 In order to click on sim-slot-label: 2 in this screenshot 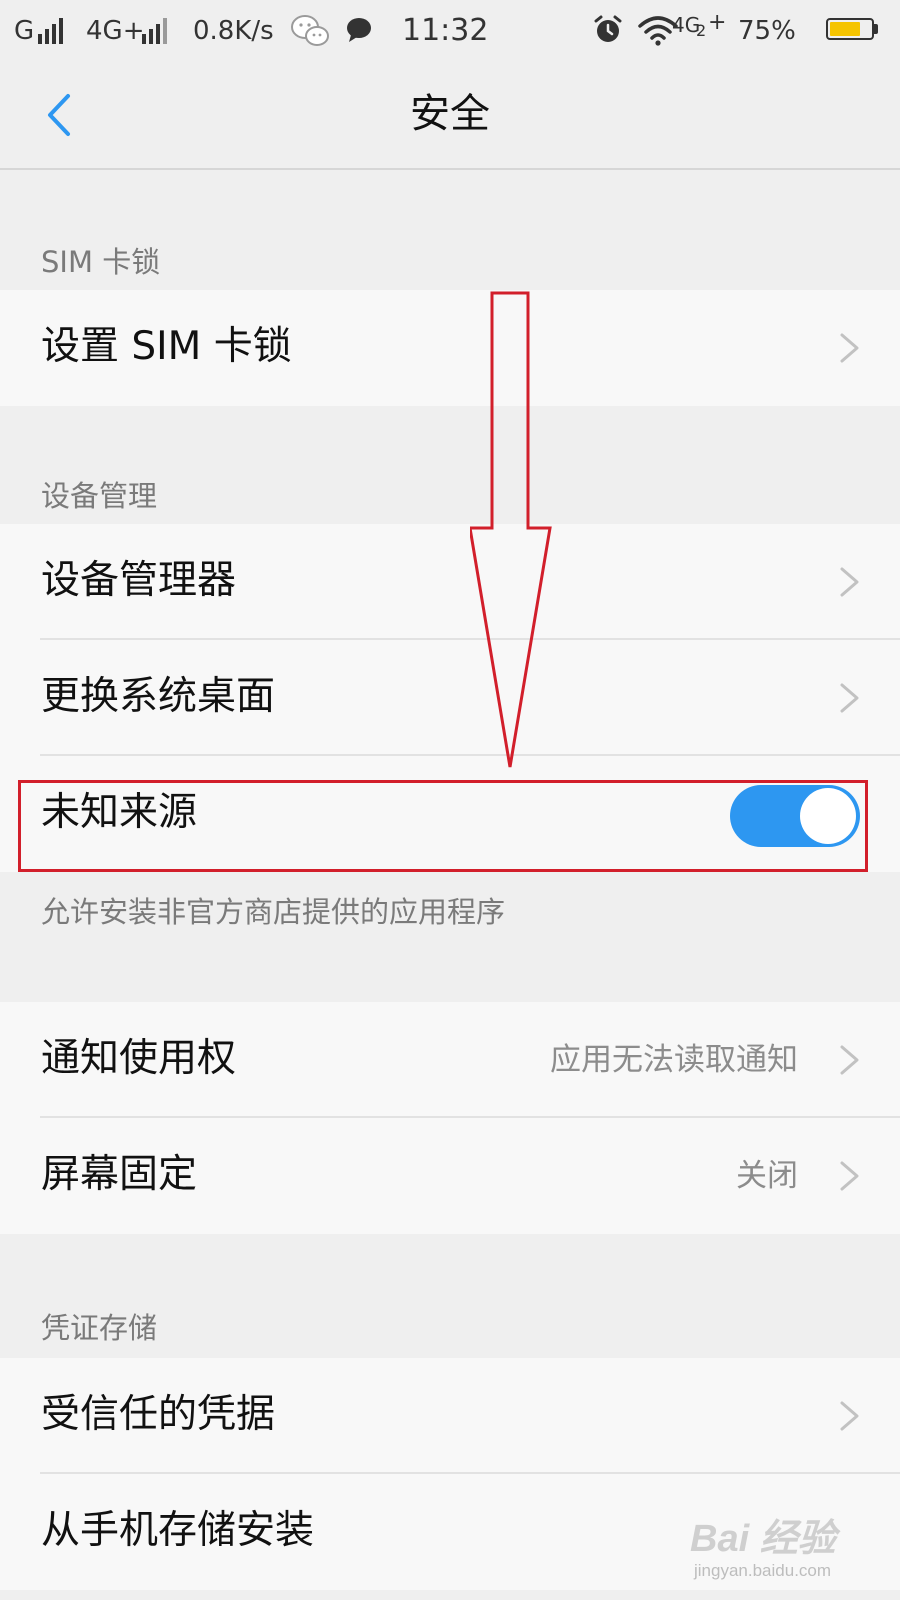, I will do `click(701, 30)`.